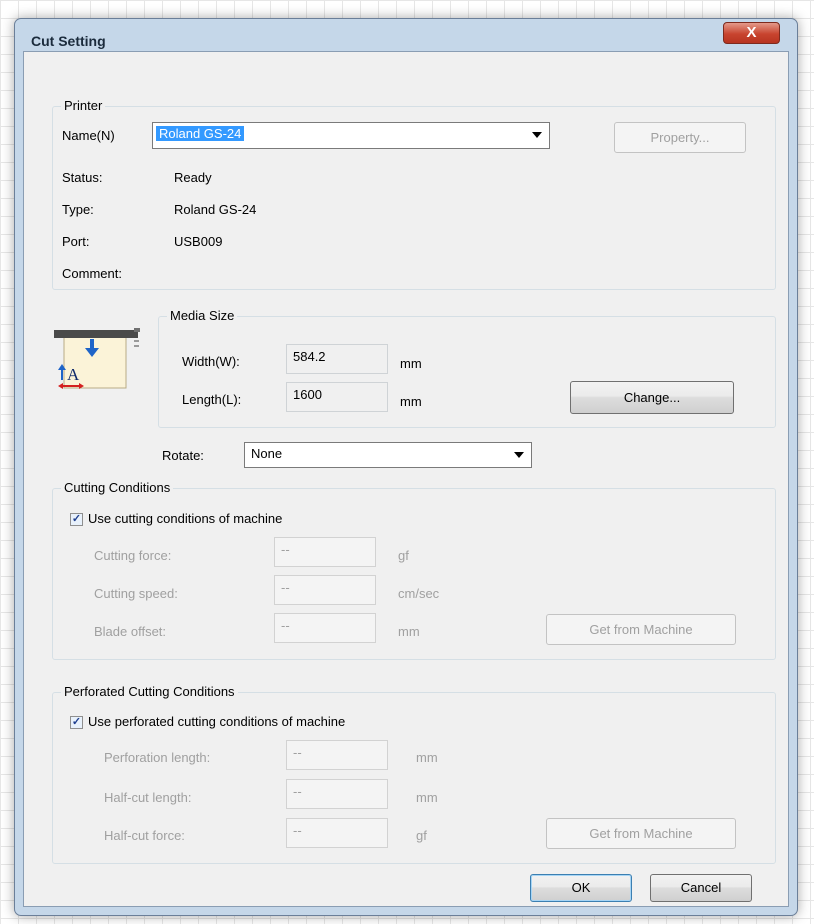 The image size is (814, 924). What do you see at coordinates (76, 722) in the screenshot?
I see `perforated-machine-checkbox: ✓` at bounding box center [76, 722].